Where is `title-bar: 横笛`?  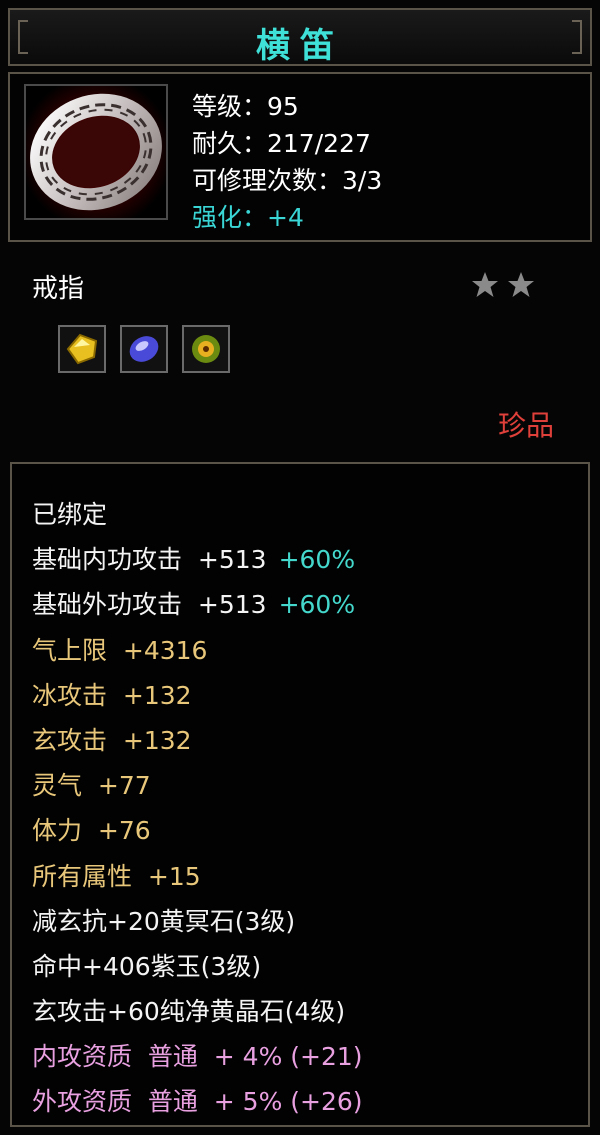 title-bar: 横笛 is located at coordinates (300, 37).